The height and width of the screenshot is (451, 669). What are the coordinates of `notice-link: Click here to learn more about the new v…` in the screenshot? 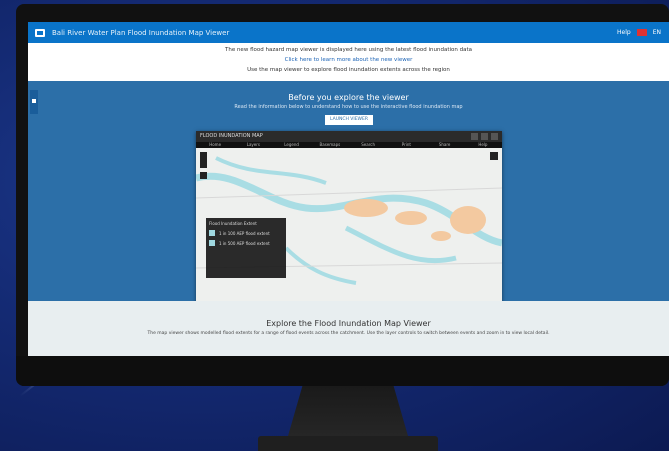 It's located at (348, 60).